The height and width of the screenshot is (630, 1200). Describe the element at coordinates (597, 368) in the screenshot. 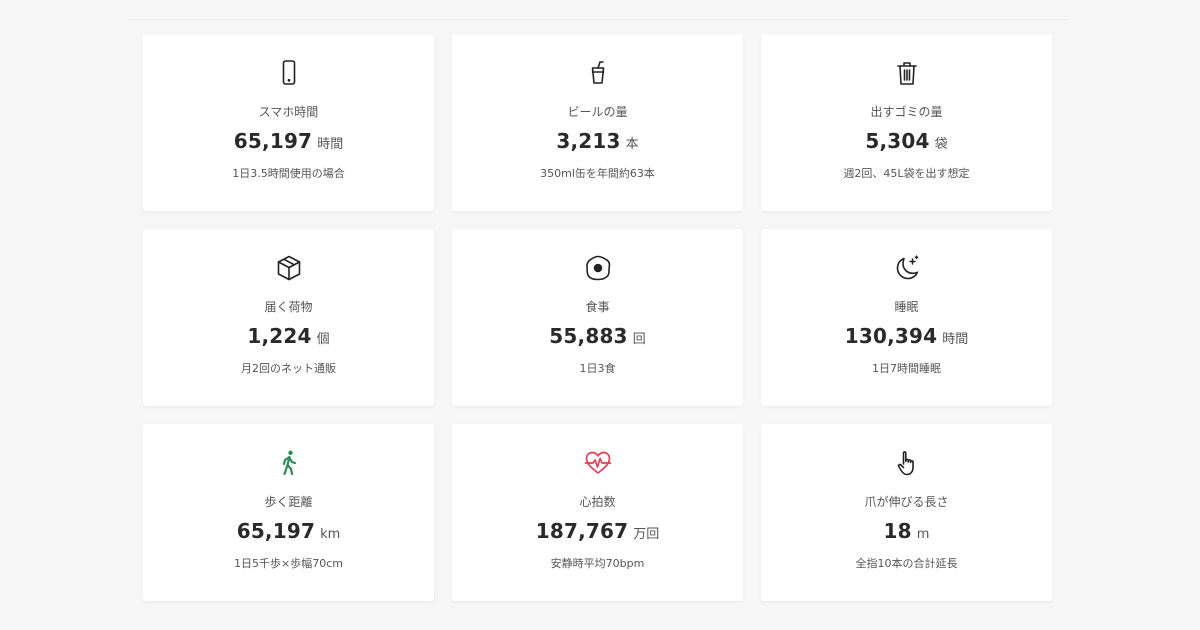

I see `stat-note: 1日3食` at that location.